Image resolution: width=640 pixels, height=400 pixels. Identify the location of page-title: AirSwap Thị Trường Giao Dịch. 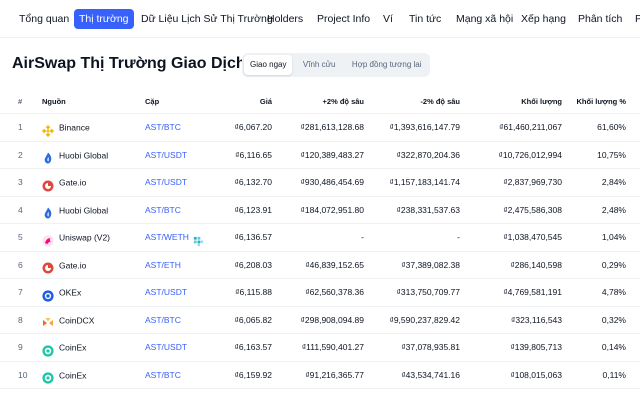
(129, 63).